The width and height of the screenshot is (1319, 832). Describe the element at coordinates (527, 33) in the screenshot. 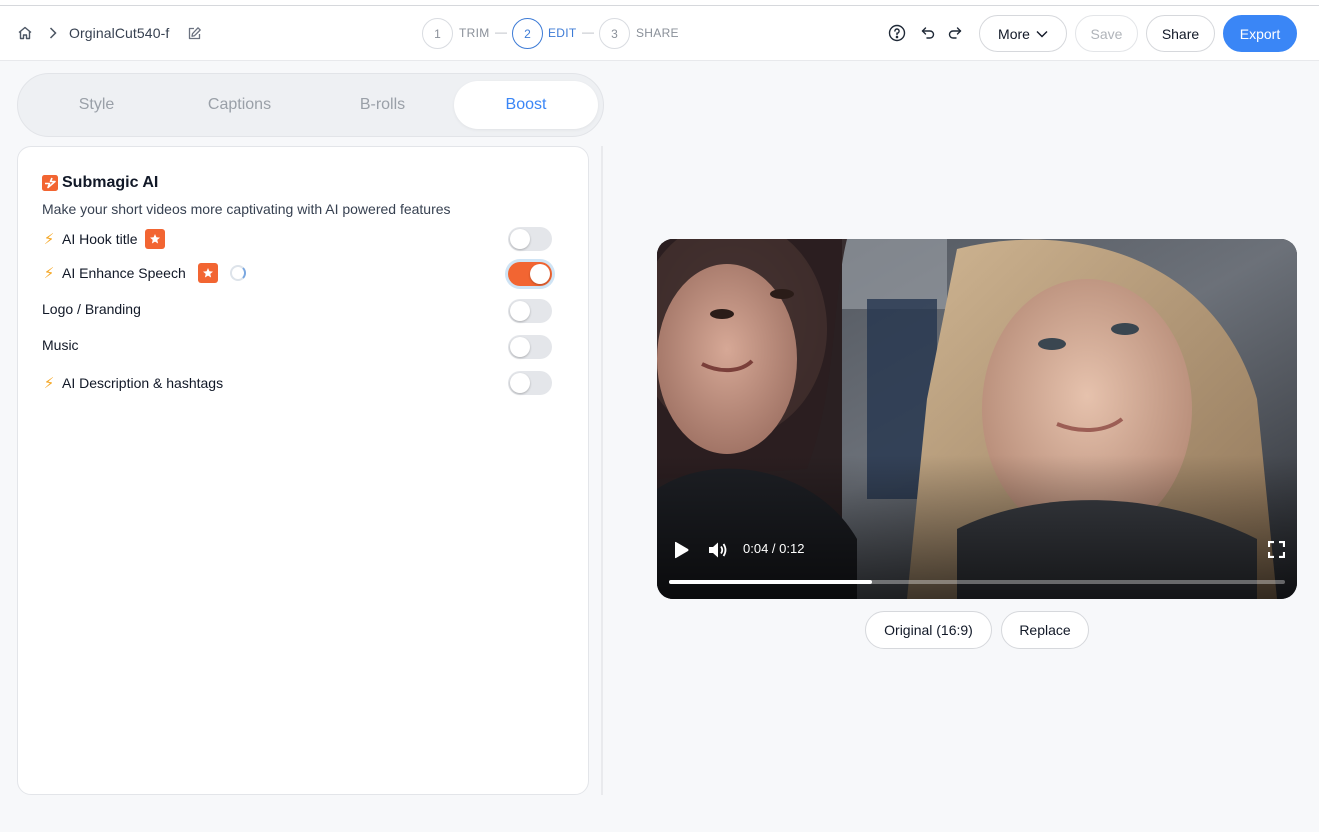

I see `step-2-edit-circle: 2` at that location.